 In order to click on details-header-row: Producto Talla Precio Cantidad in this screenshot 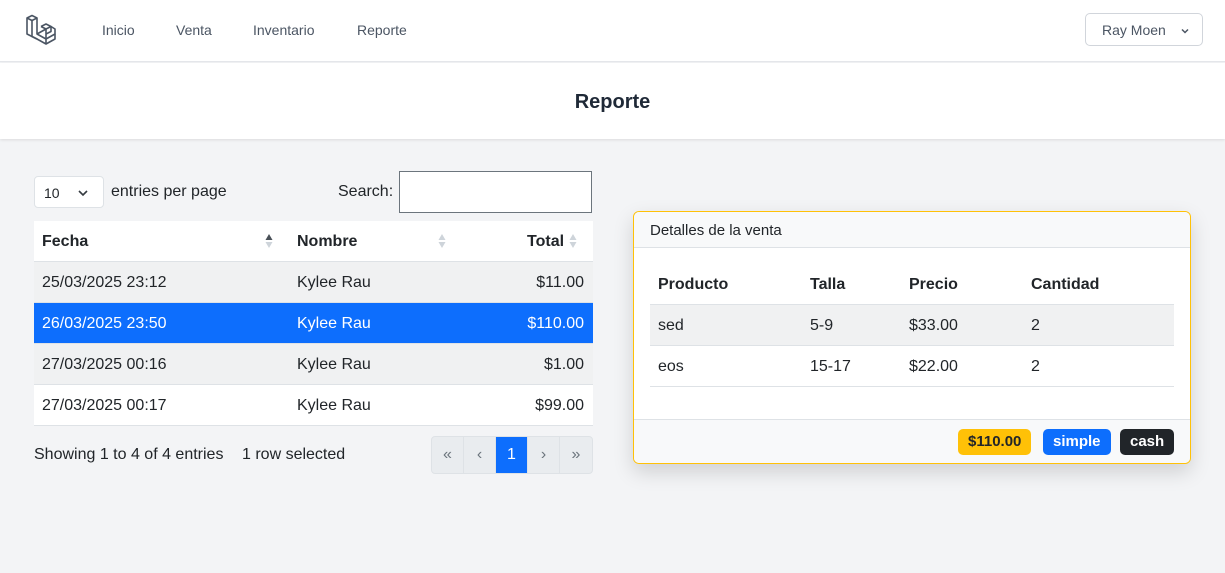, I will do `click(912, 284)`.